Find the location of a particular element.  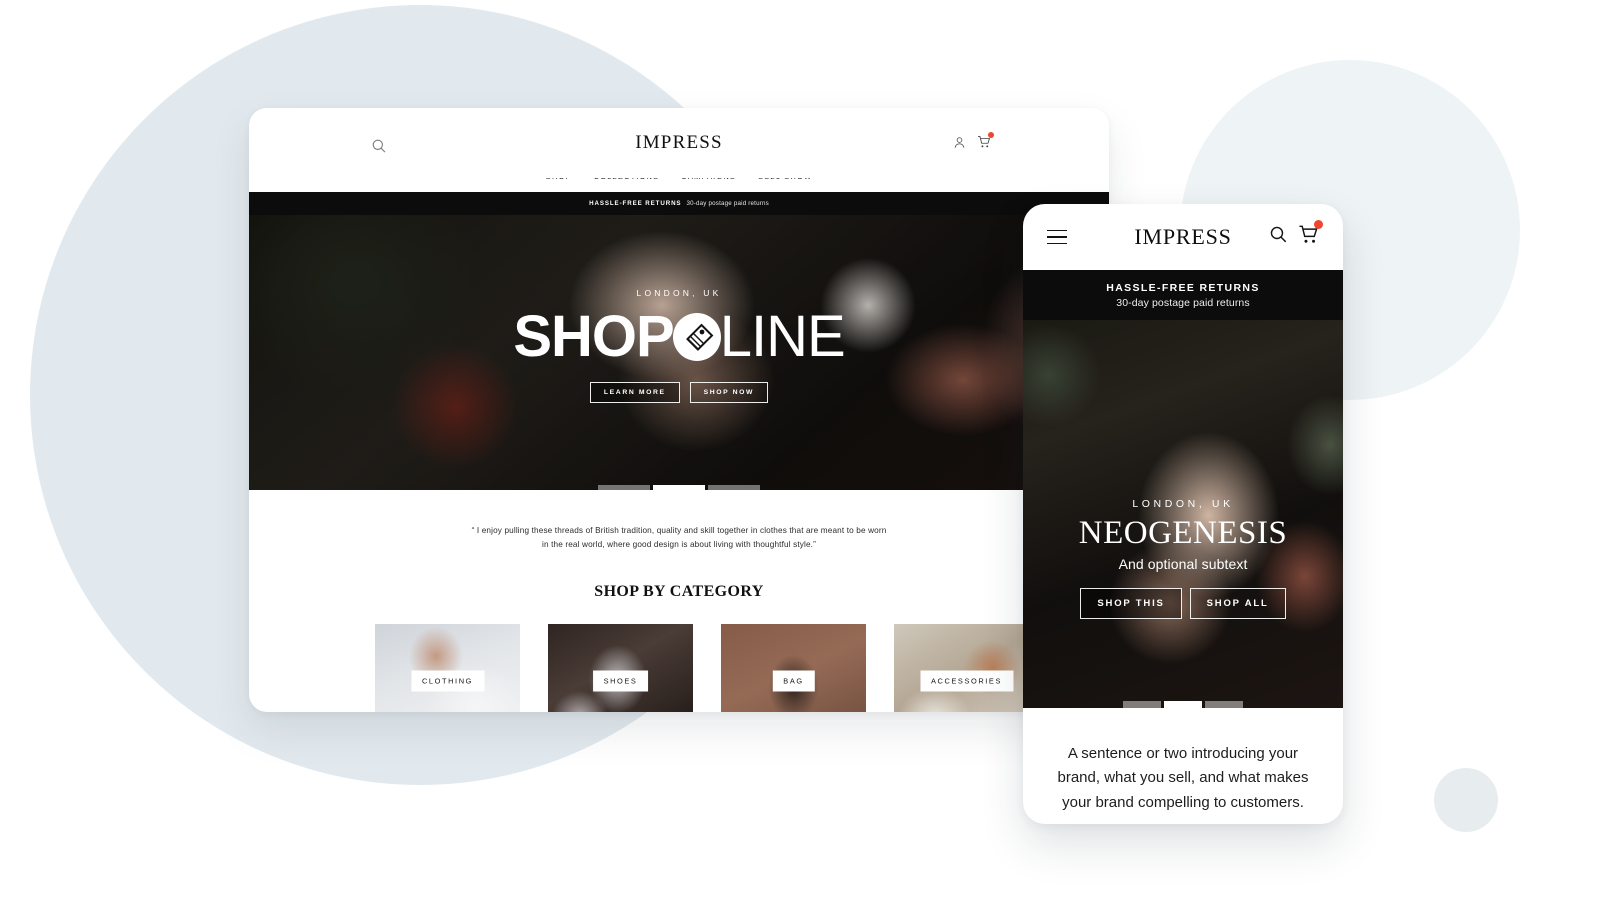

hero-cta-group: LEARN MORE SHOP NOW is located at coordinates (679, 392).